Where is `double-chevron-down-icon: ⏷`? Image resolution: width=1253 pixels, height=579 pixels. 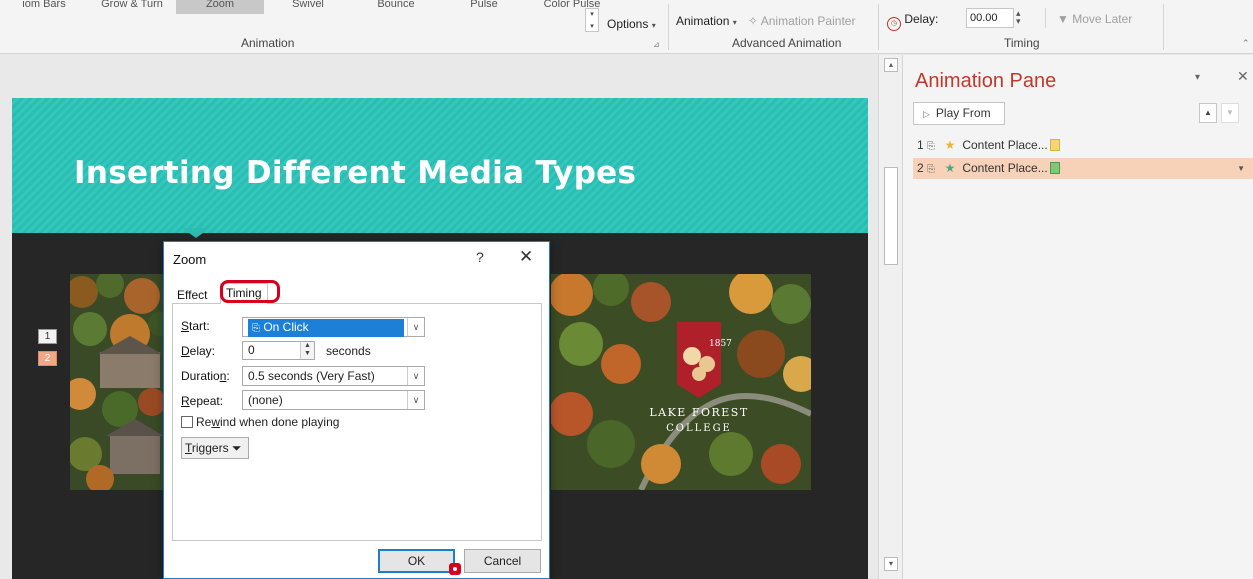 double-chevron-down-icon: ⏷ is located at coordinates (236, 448).